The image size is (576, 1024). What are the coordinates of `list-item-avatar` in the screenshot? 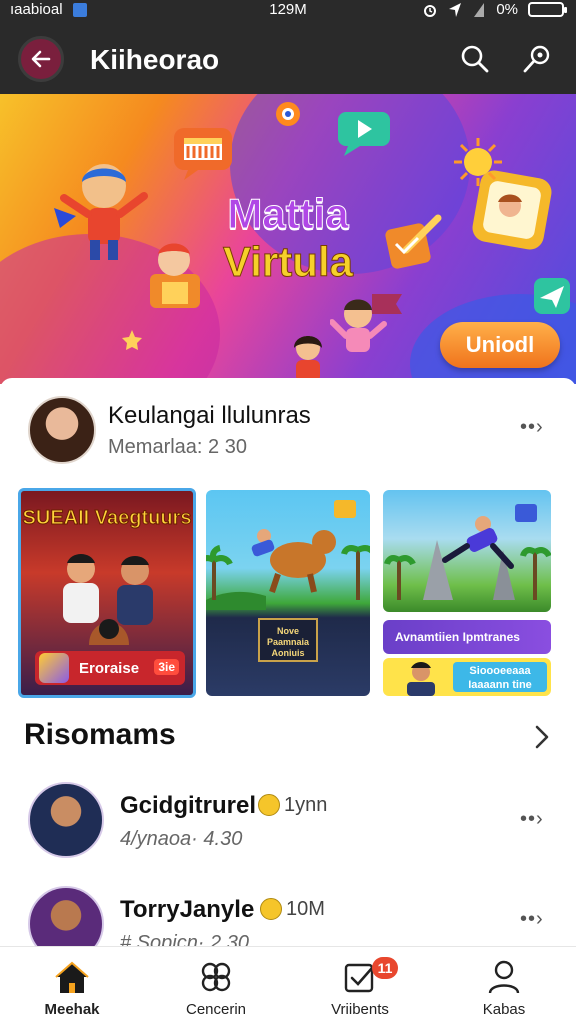 It's located at (66, 820).